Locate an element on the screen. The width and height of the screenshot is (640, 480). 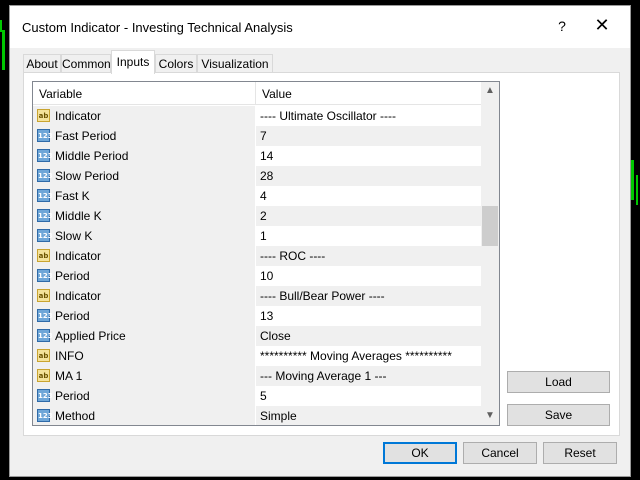
table-row: ab MA 1 --- Moving Average 1 --- is located at coordinates (257, 376).